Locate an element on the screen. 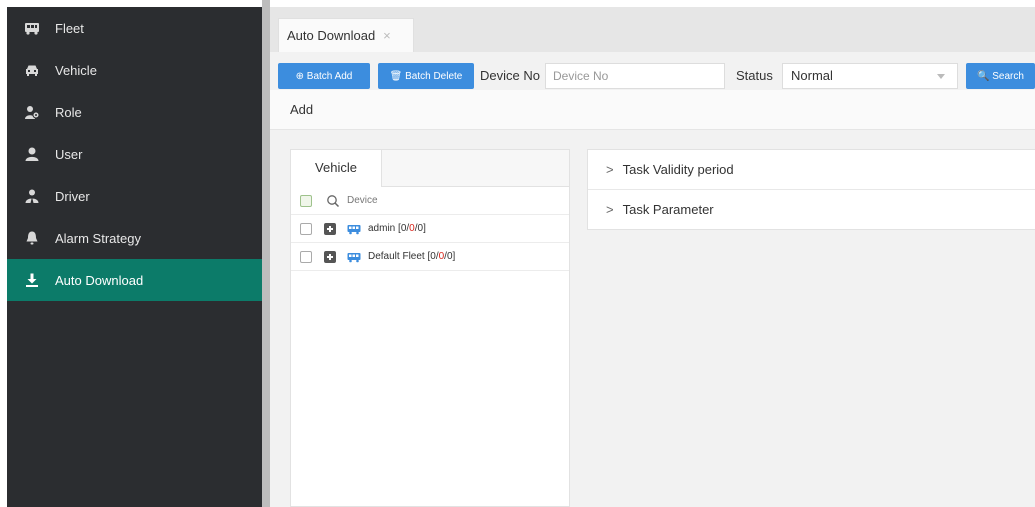  close-icon: × is located at coordinates (387, 35).